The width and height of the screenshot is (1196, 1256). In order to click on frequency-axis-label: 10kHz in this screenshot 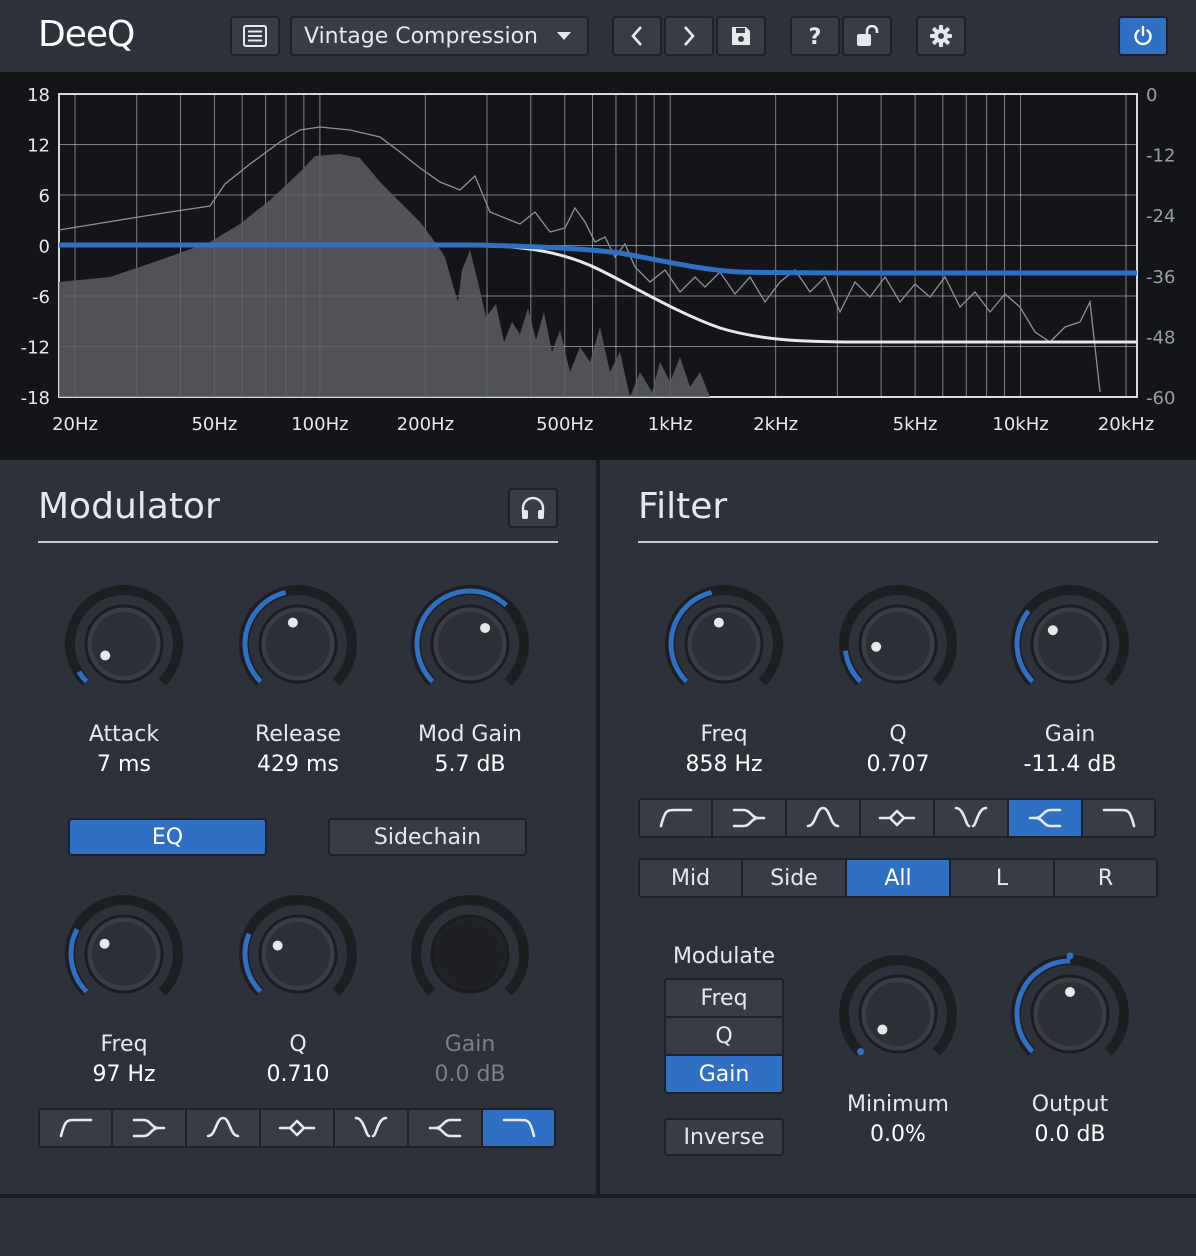, I will do `click(1020, 424)`.